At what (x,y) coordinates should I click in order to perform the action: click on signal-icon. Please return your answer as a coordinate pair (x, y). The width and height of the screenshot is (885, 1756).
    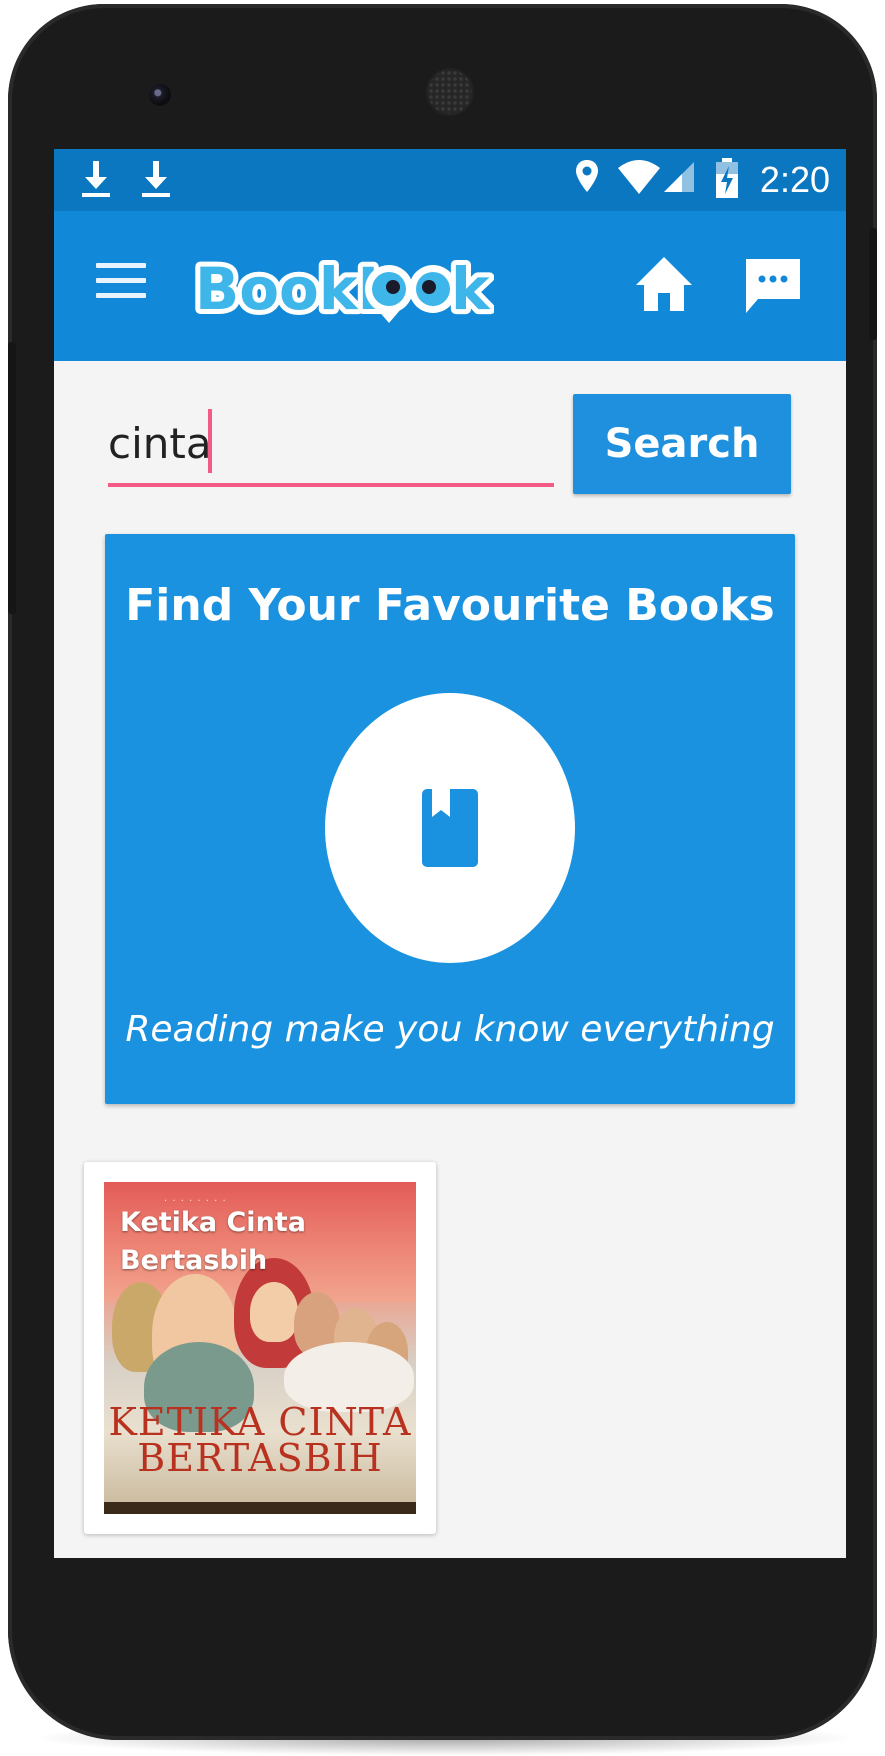
    Looking at the image, I should click on (679, 177).